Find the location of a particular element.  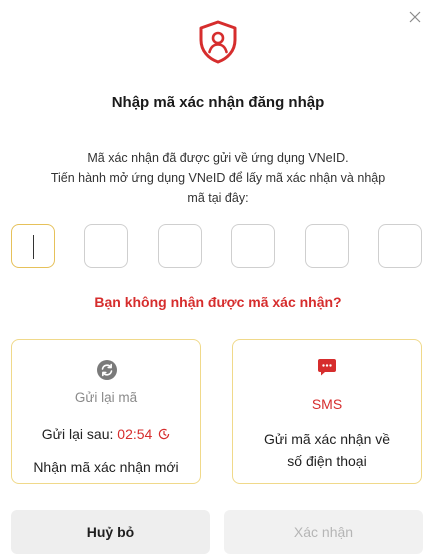

sms-description: Gửi mã xác nhận về số điện thoại is located at coordinates (327, 450).